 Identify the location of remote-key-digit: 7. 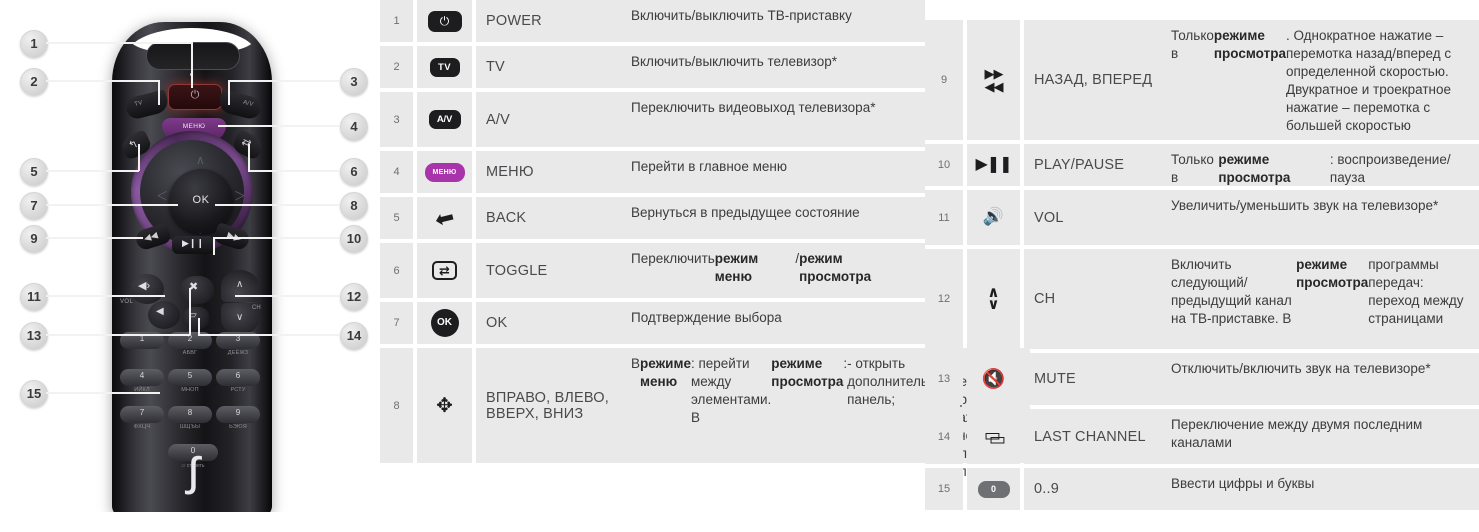
(142, 412).